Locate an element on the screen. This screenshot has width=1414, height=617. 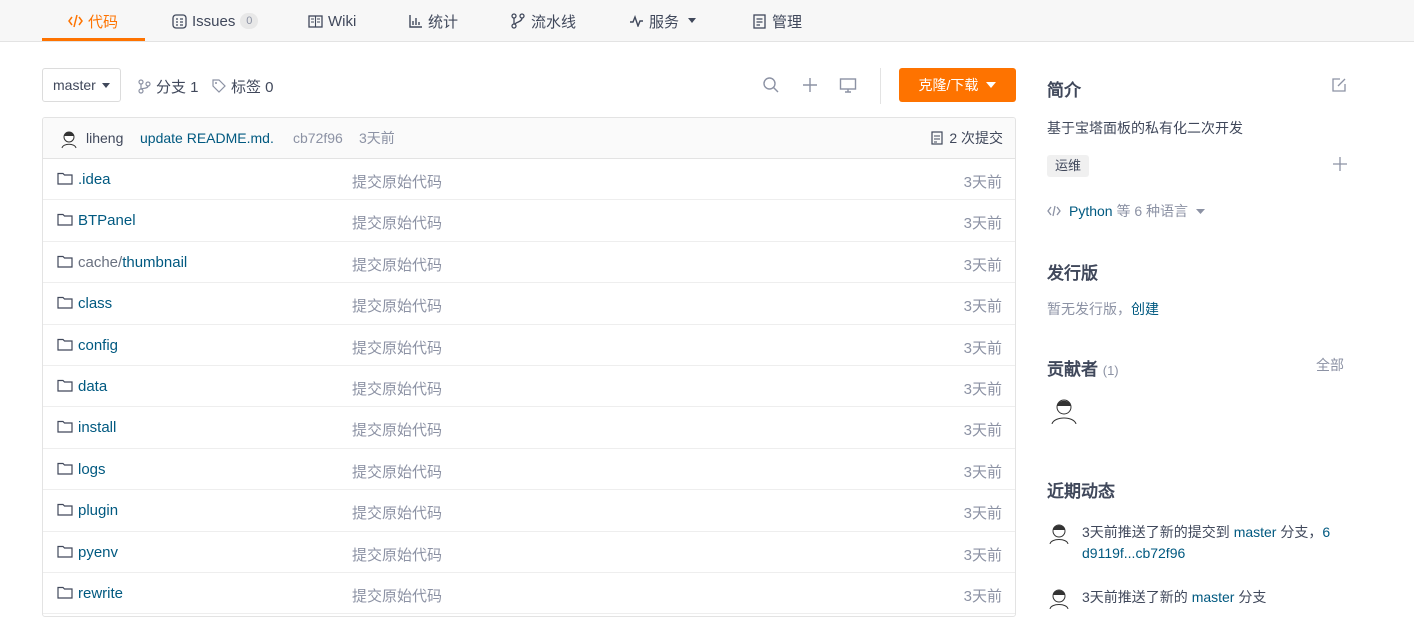
file-row: cache/thumbnail 提交原始代码 3天前 is located at coordinates (529, 263).